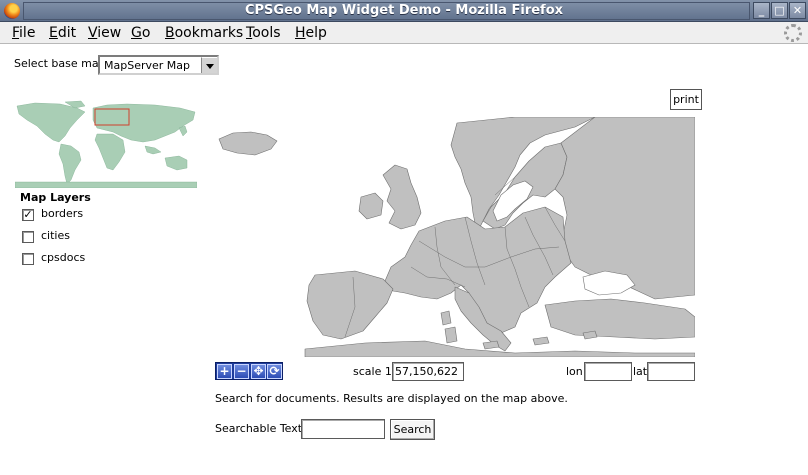 The width and height of the screenshot is (808, 475). Describe the element at coordinates (241, 371) in the screenshot. I see `zoom-out-icon: −` at that location.